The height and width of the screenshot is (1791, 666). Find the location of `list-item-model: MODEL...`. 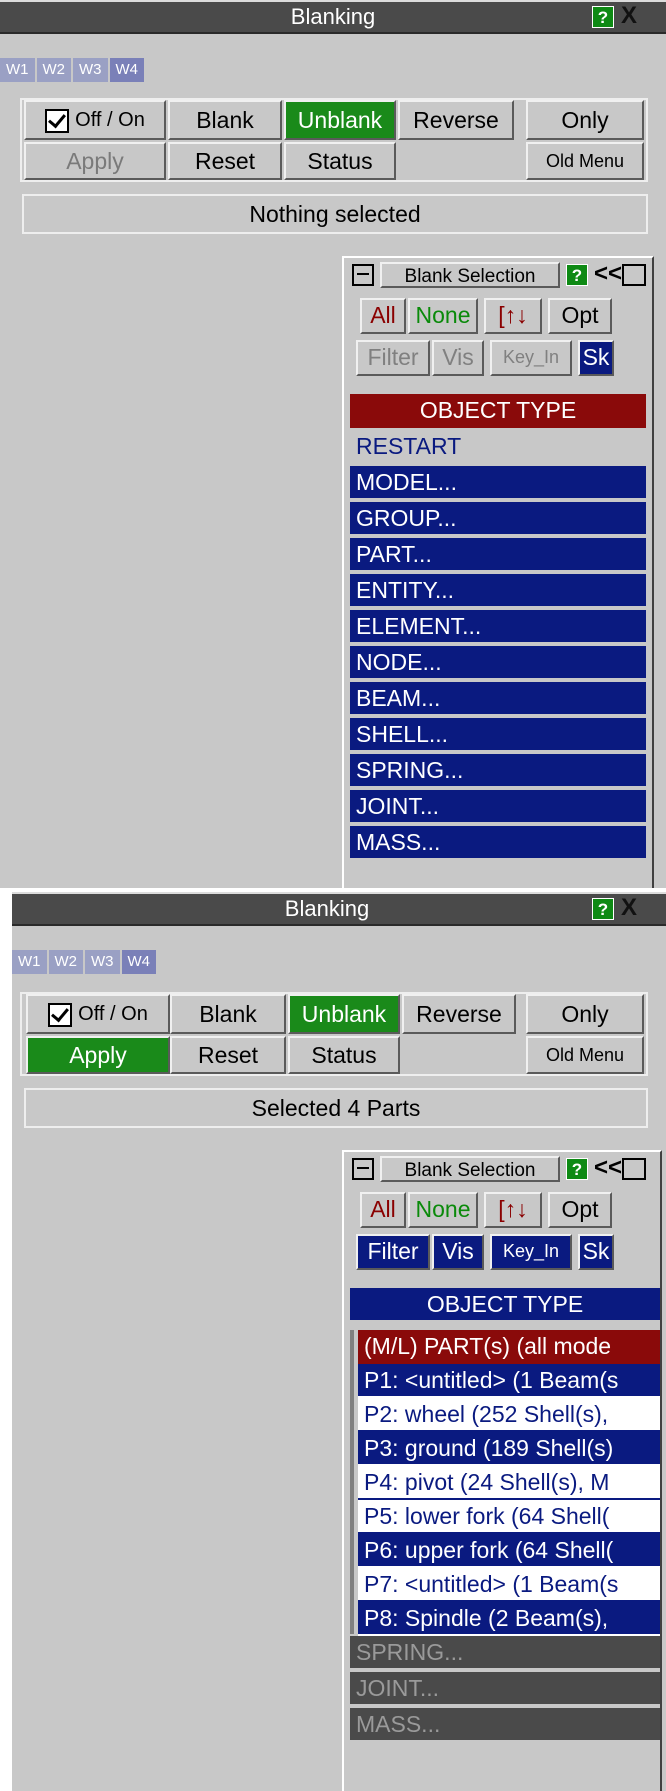

list-item-model: MODEL... is located at coordinates (498, 483).